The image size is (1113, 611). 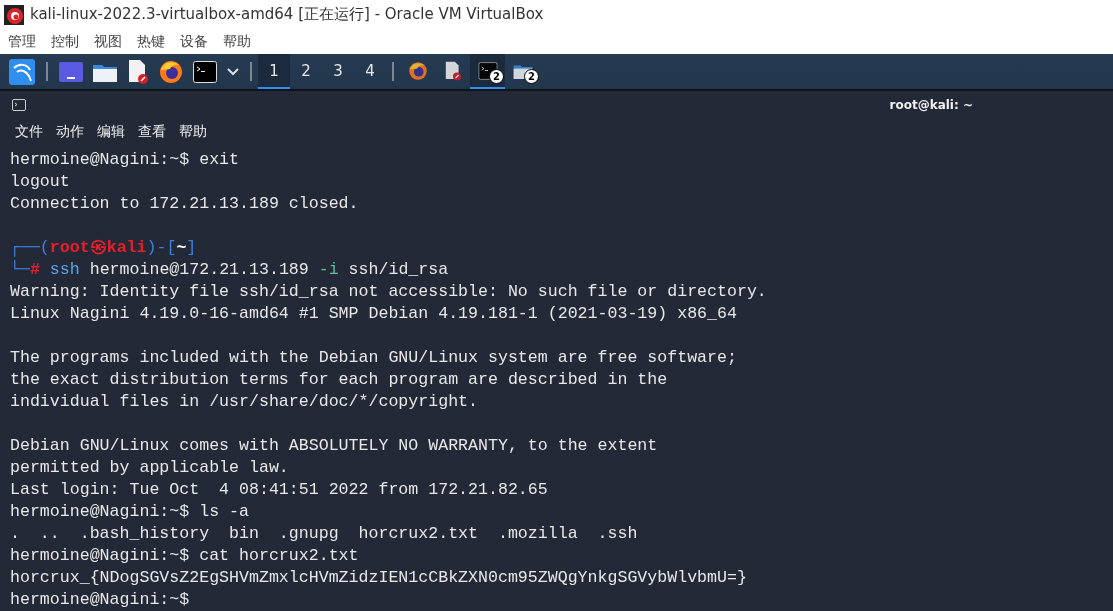 What do you see at coordinates (378, 577) in the screenshot?
I see `terminal-line: horcrux_{NDogSGVsZ2EgSHVmZmxlcHVmZidzIEN1cCBkZXN0cm95ZWQgYnkgSGVybWlvbmU=}` at bounding box center [378, 577].